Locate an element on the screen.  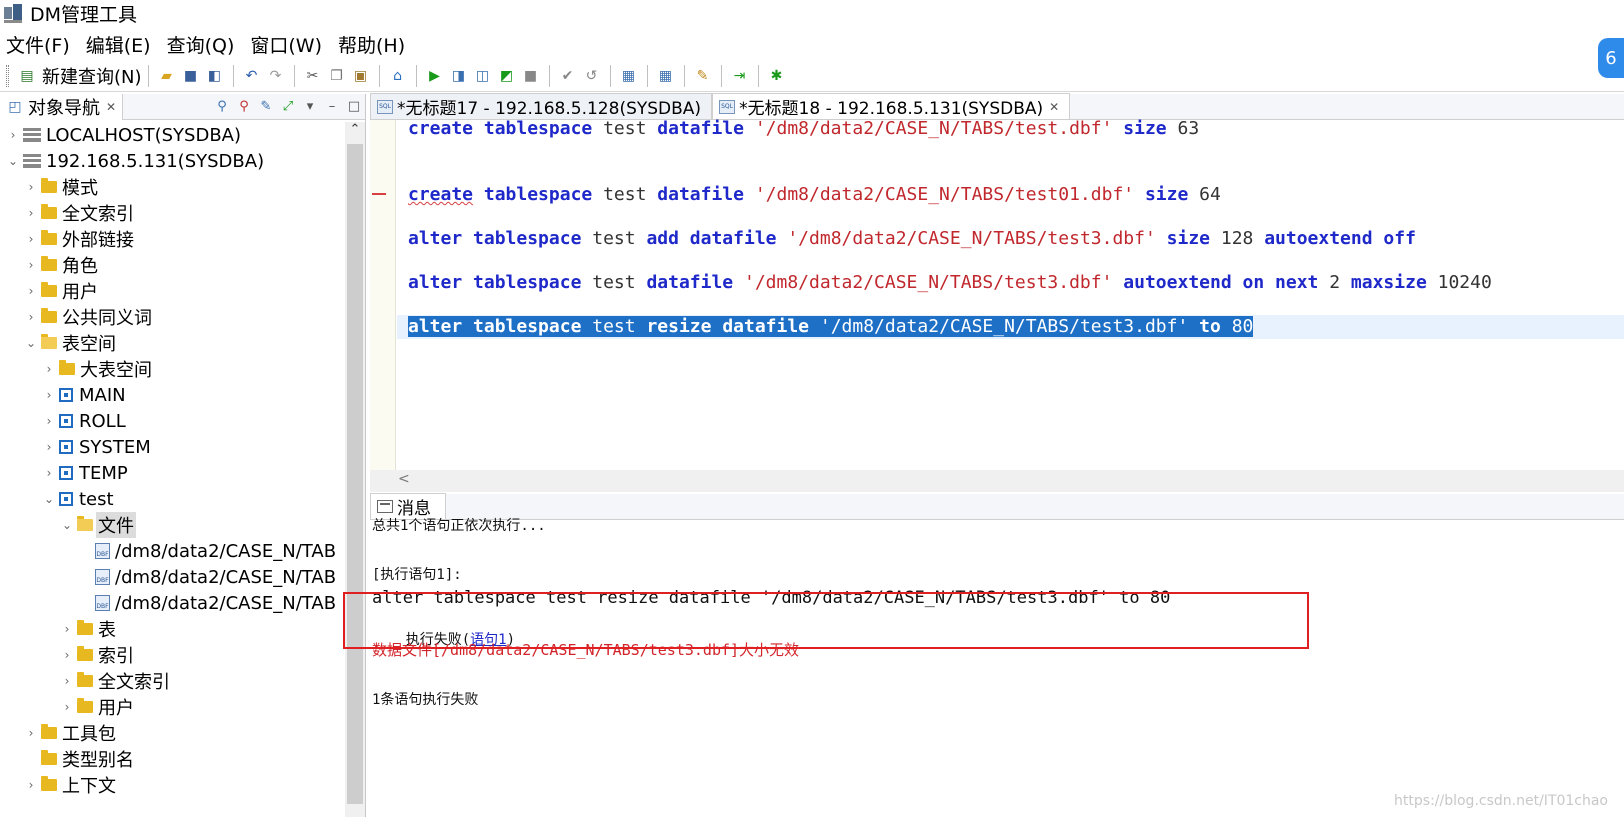
tab-object-navigator: ◰ 对象导航 ✕ is located at coordinates (62, 106).